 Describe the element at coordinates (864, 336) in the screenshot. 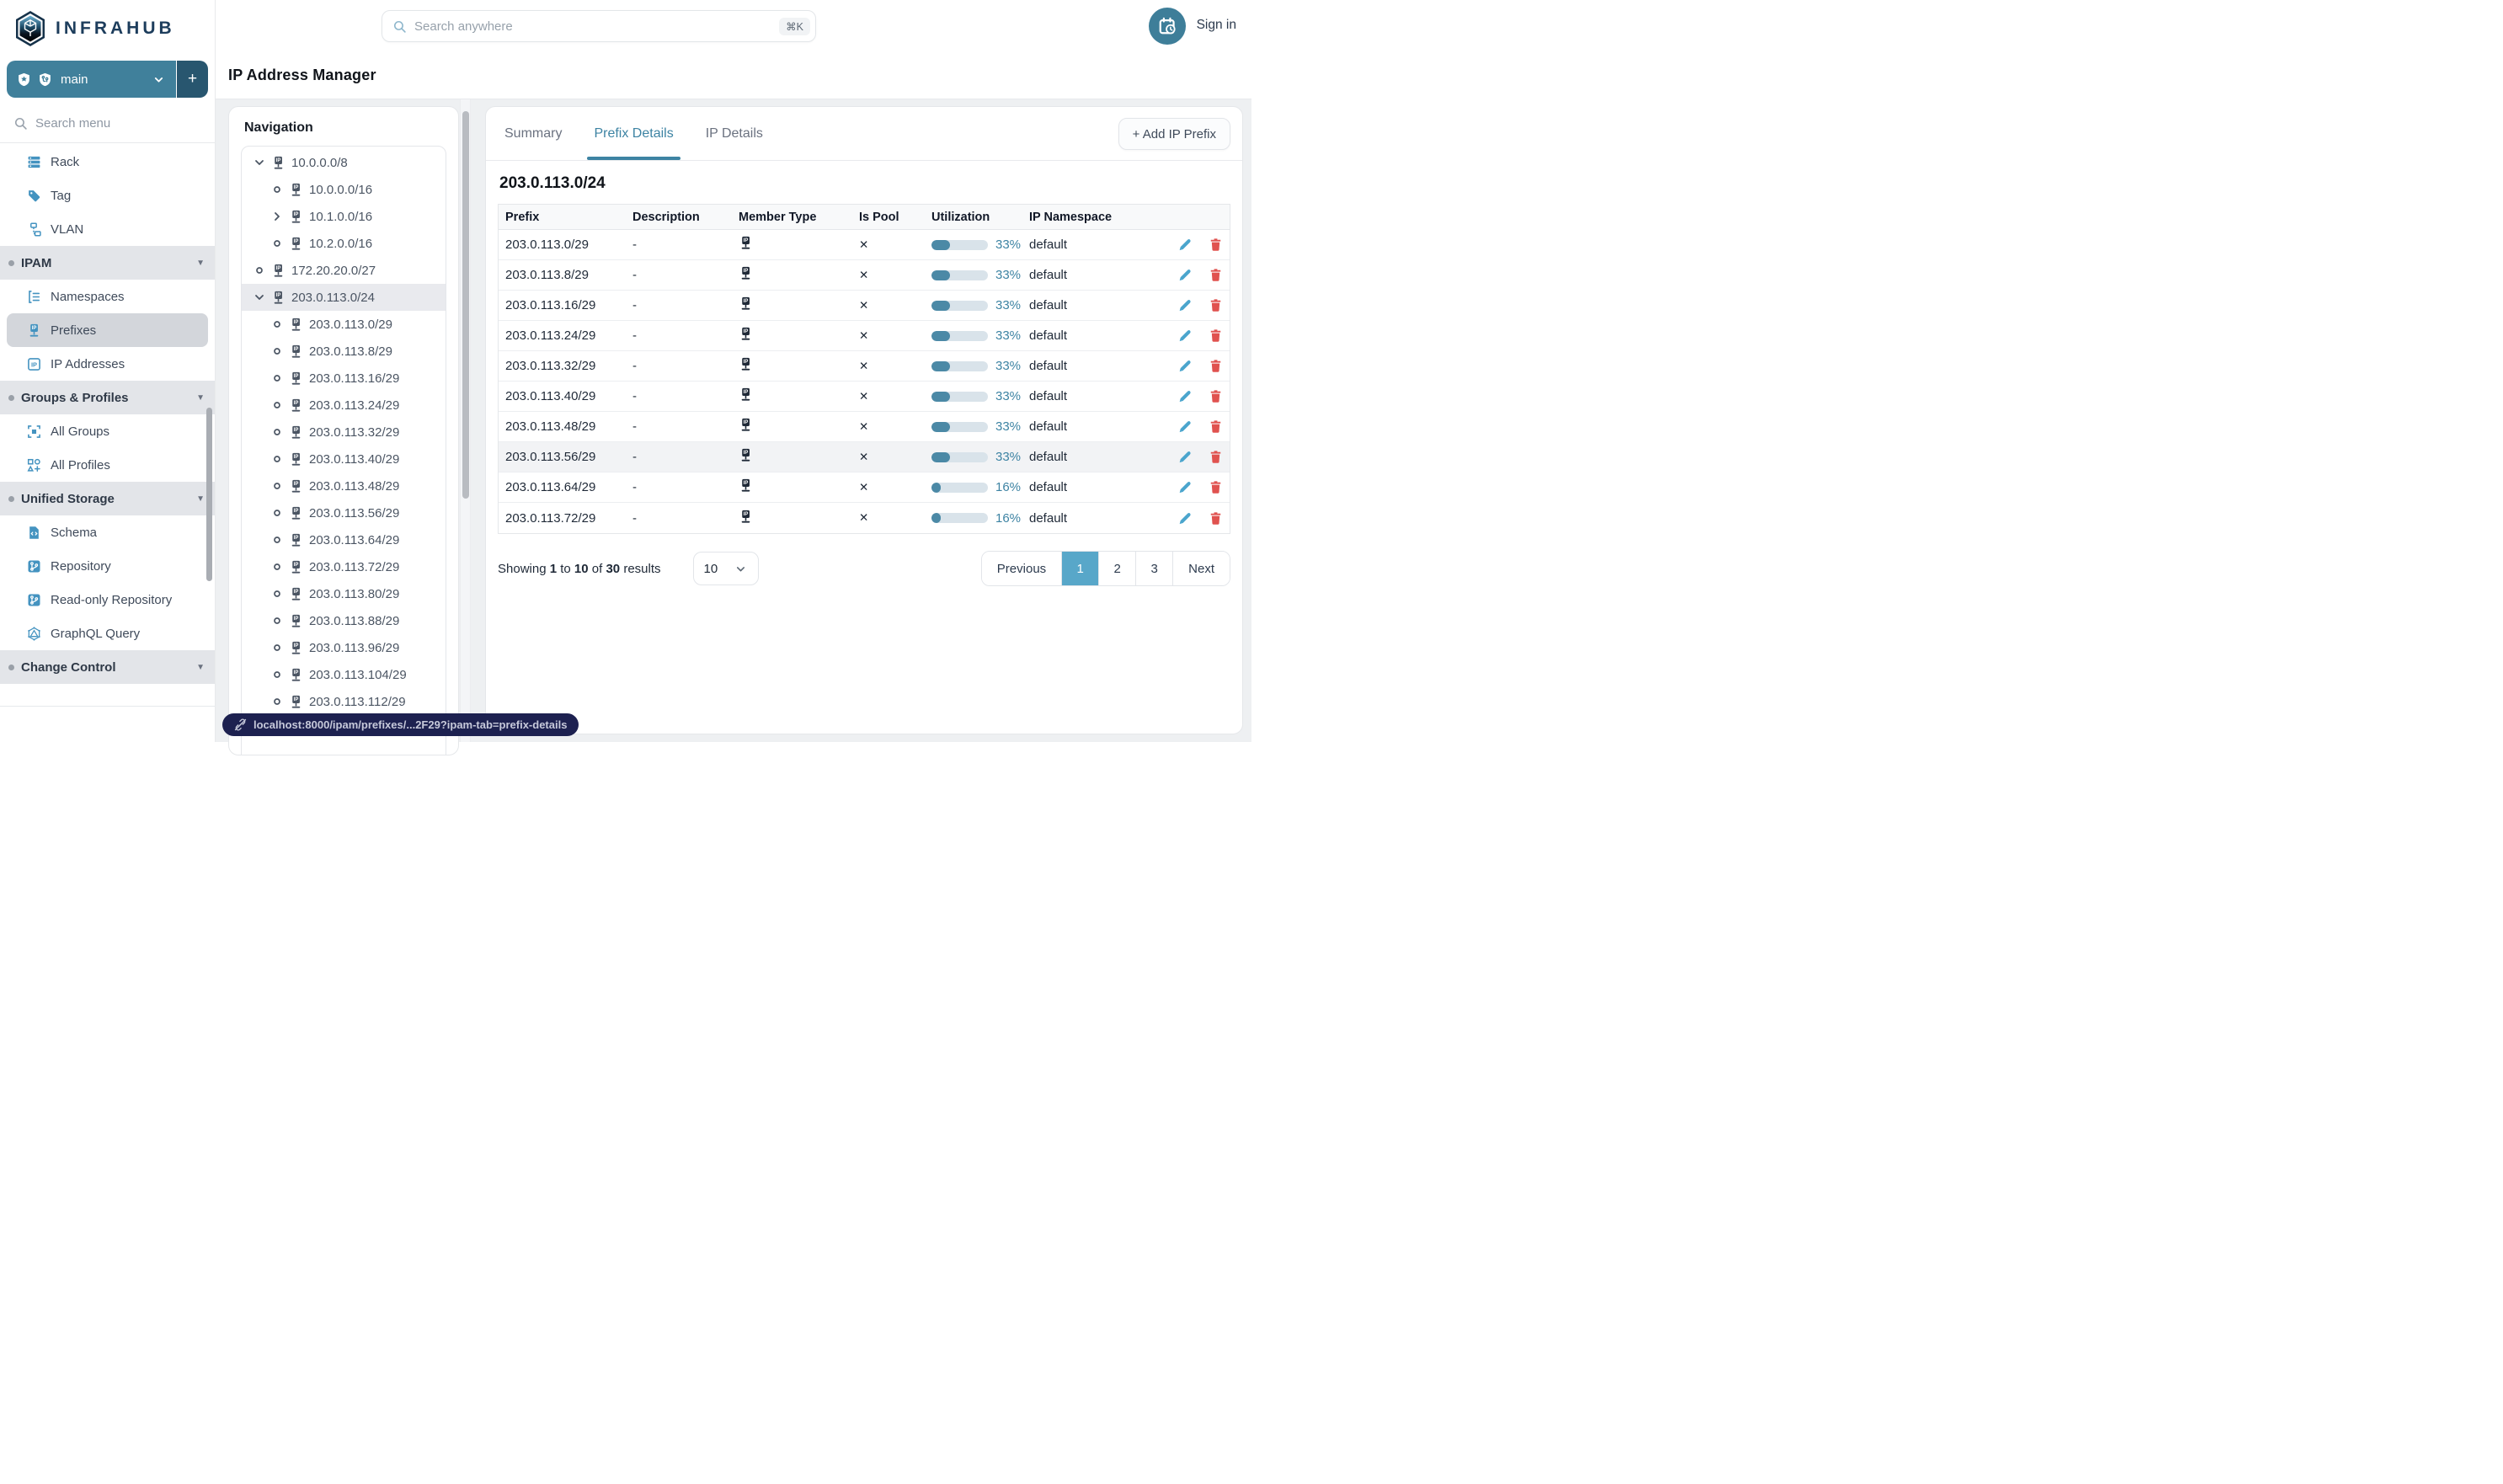

I see `table-row: 203.0.113.24/29 - IP ✕ 33% default` at that location.